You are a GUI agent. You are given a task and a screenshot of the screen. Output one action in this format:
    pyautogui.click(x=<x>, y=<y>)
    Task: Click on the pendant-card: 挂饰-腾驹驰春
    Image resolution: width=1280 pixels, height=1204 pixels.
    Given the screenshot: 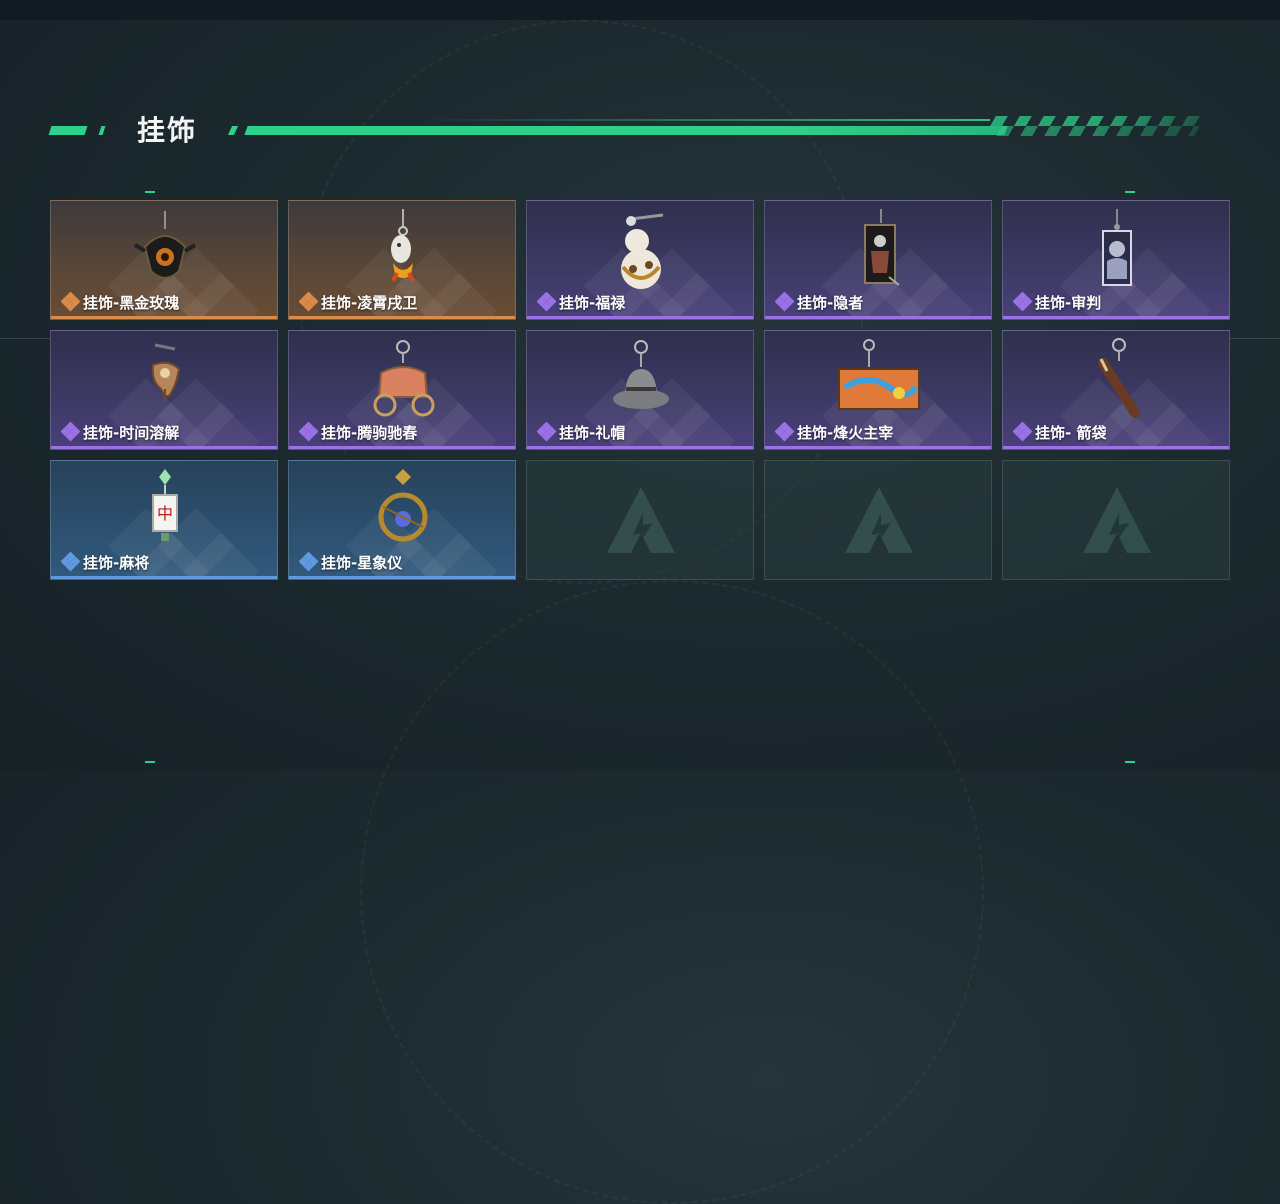 What is the action you would take?
    pyautogui.click(x=402, y=390)
    